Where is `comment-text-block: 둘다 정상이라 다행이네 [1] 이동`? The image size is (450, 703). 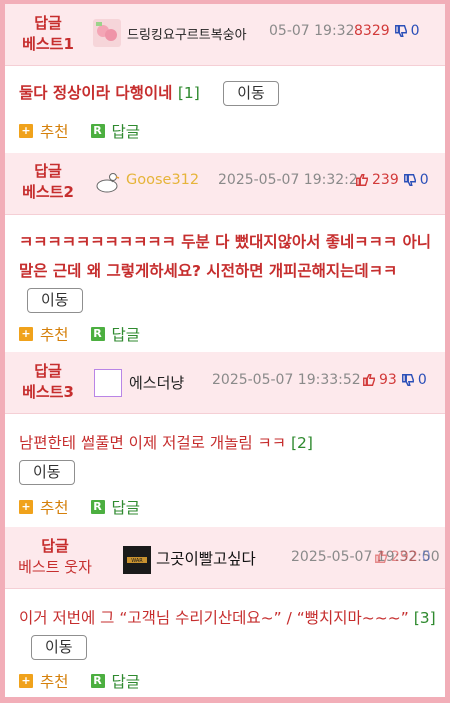
comment-text-block: 둘다 정상이라 다행이네 [1] 이동 is located at coordinates (229, 93).